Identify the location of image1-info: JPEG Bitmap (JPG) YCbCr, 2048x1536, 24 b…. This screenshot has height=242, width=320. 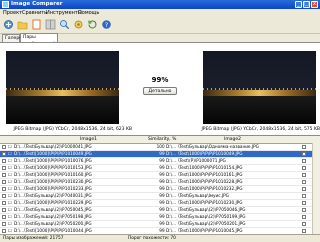
(72, 129).